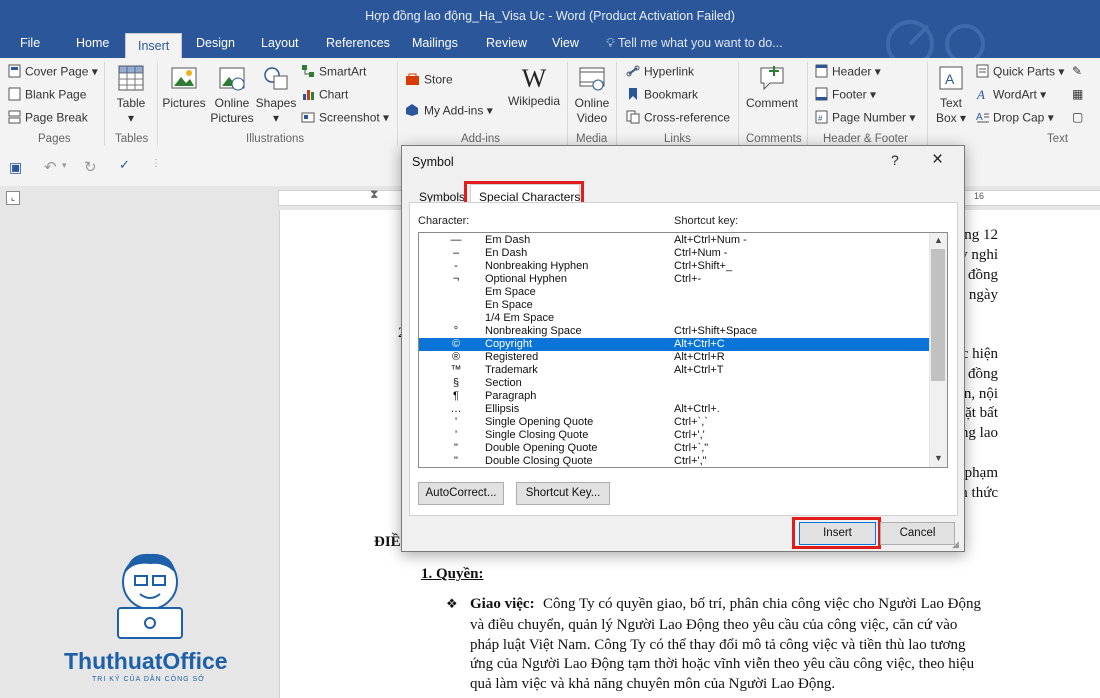  Describe the element at coordinates (47, 95) in the screenshot. I see `blank-page-button: Blank Page` at that location.